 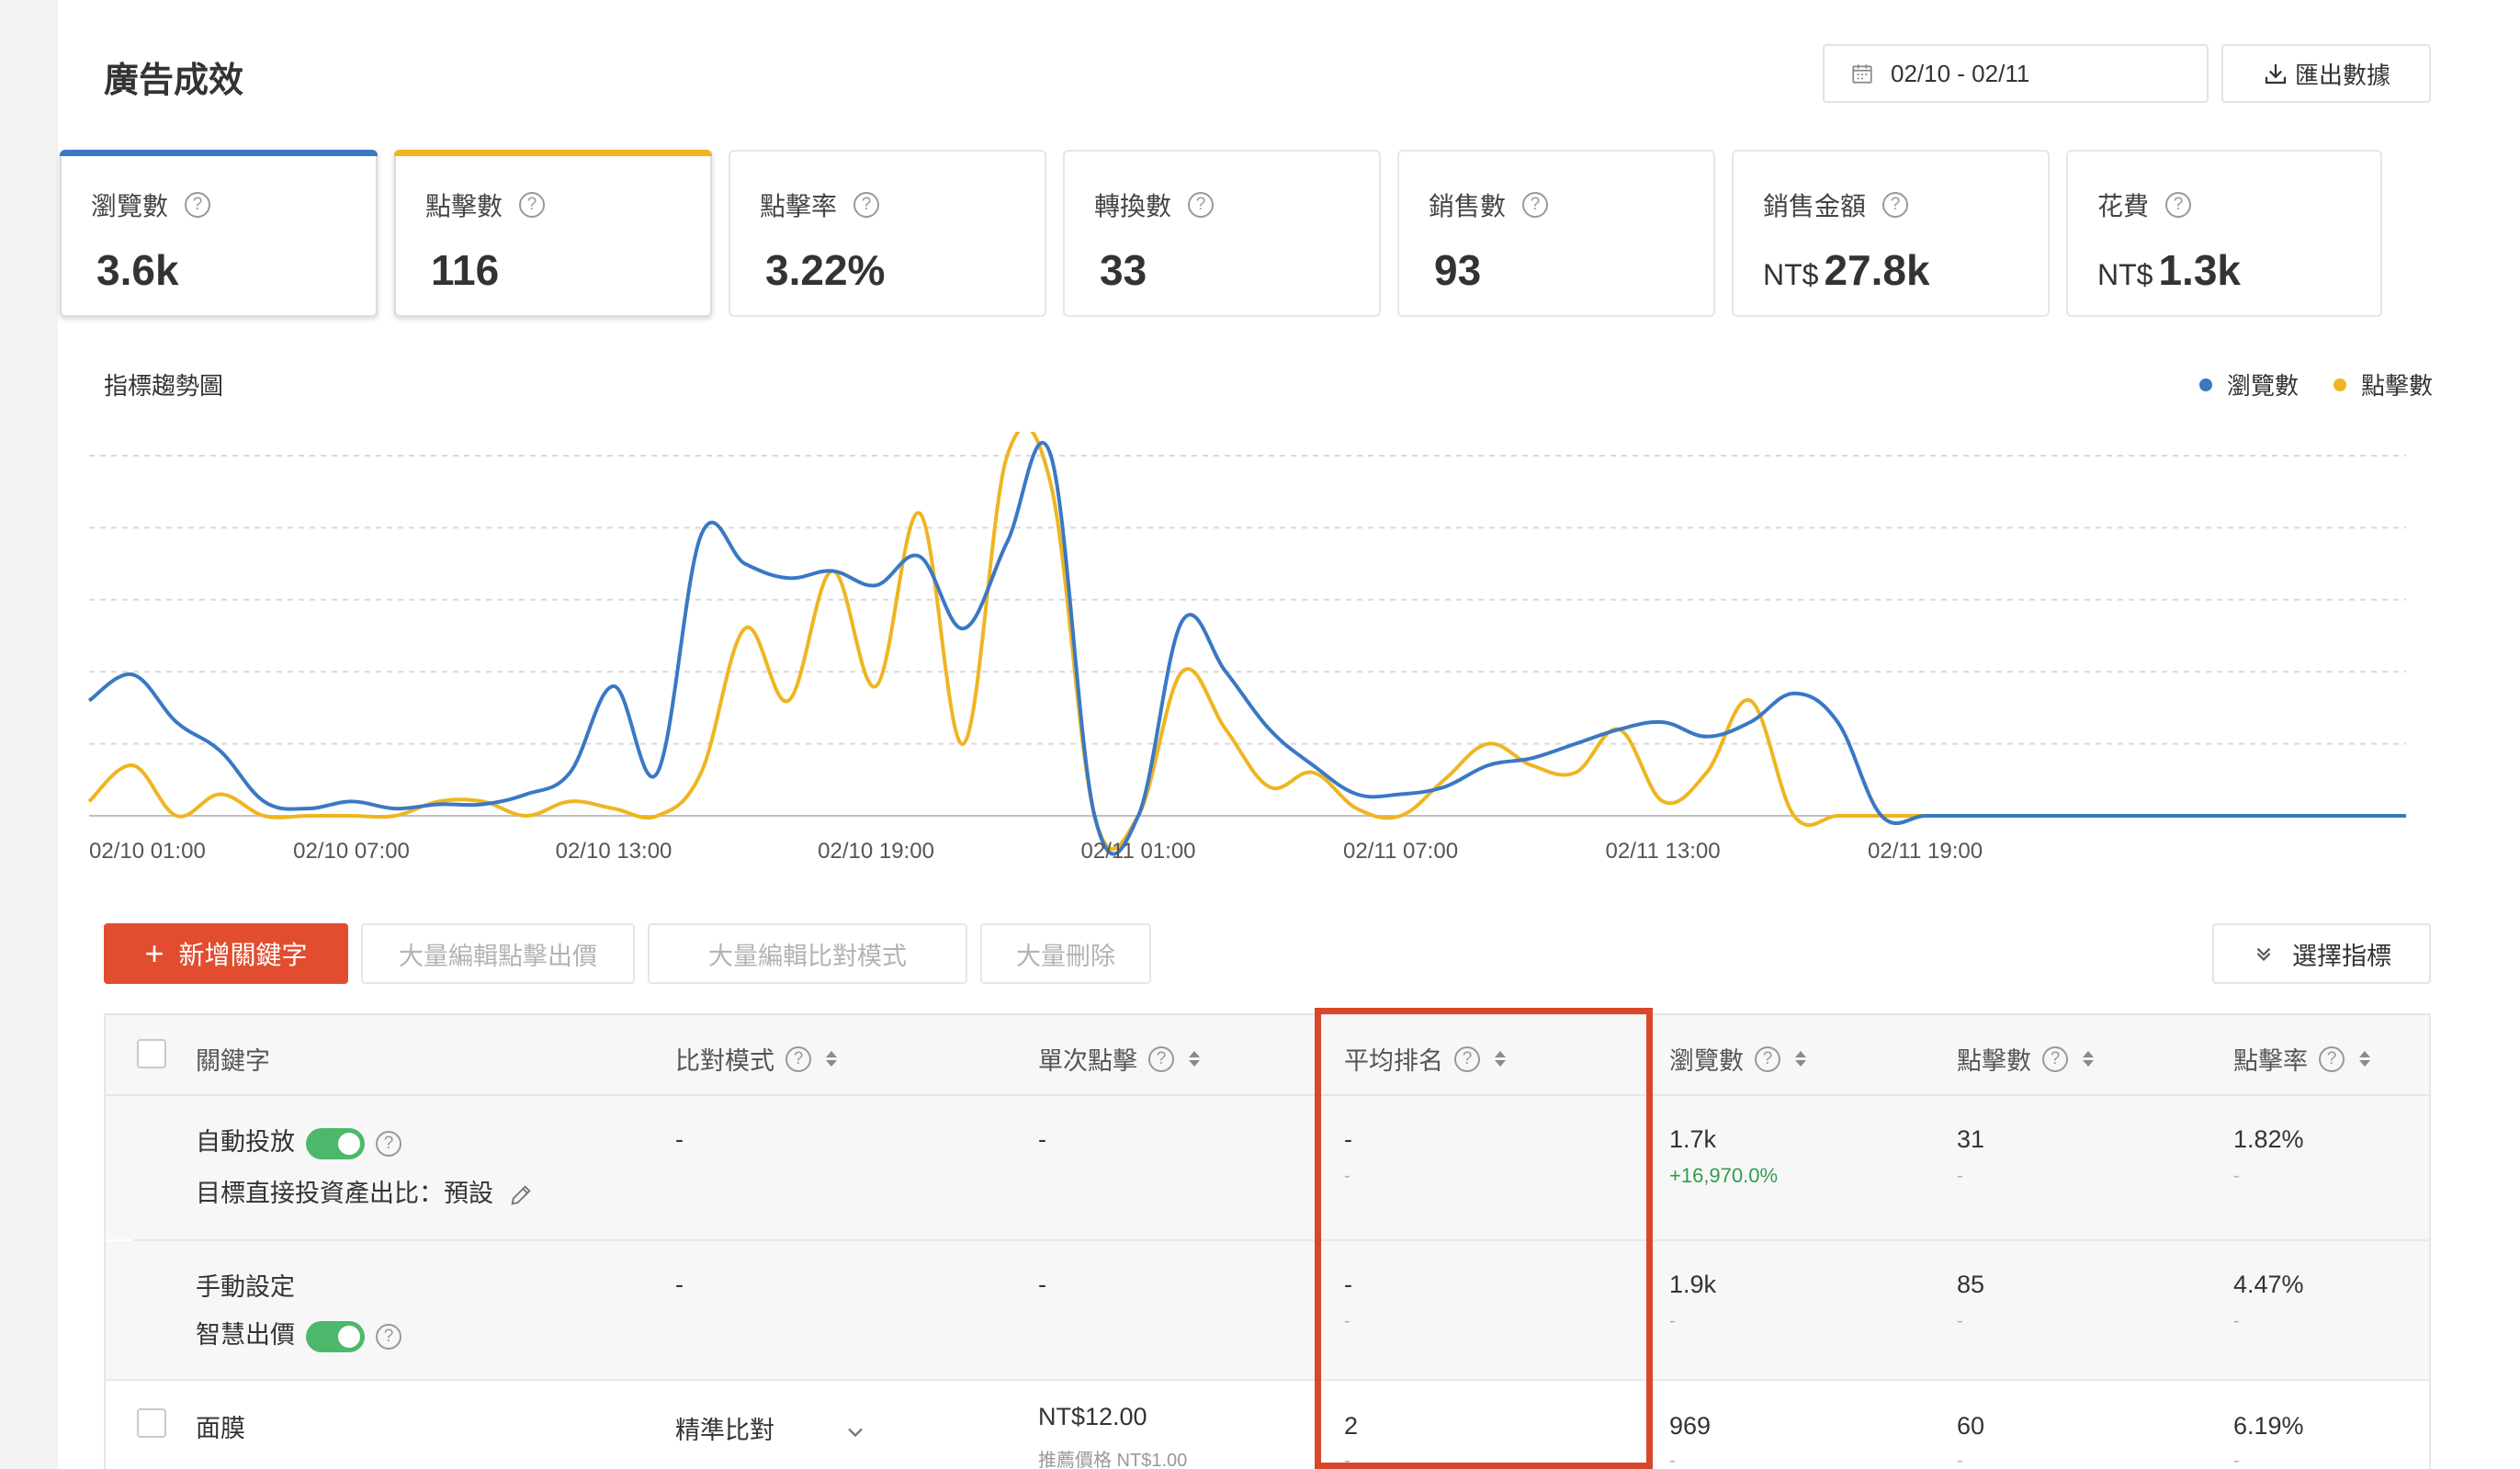 What do you see at coordinates (1690, 1426) in the screenshot?
I see `views-cell: 969` at bounding box center [1690, 1426].